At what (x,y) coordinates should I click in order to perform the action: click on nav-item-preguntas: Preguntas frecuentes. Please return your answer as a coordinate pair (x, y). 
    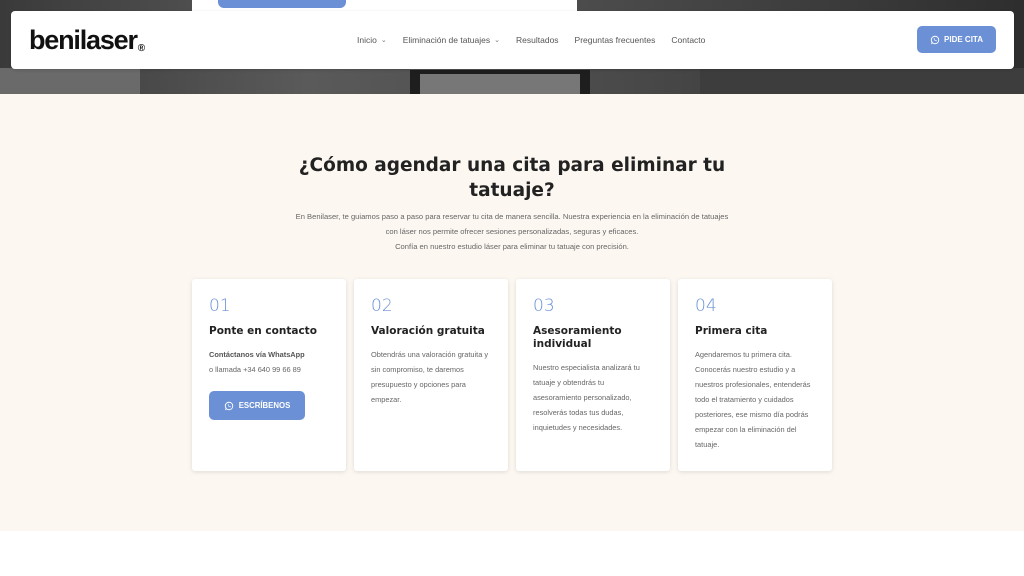
    Looking at the image, I should click on (615, 40).